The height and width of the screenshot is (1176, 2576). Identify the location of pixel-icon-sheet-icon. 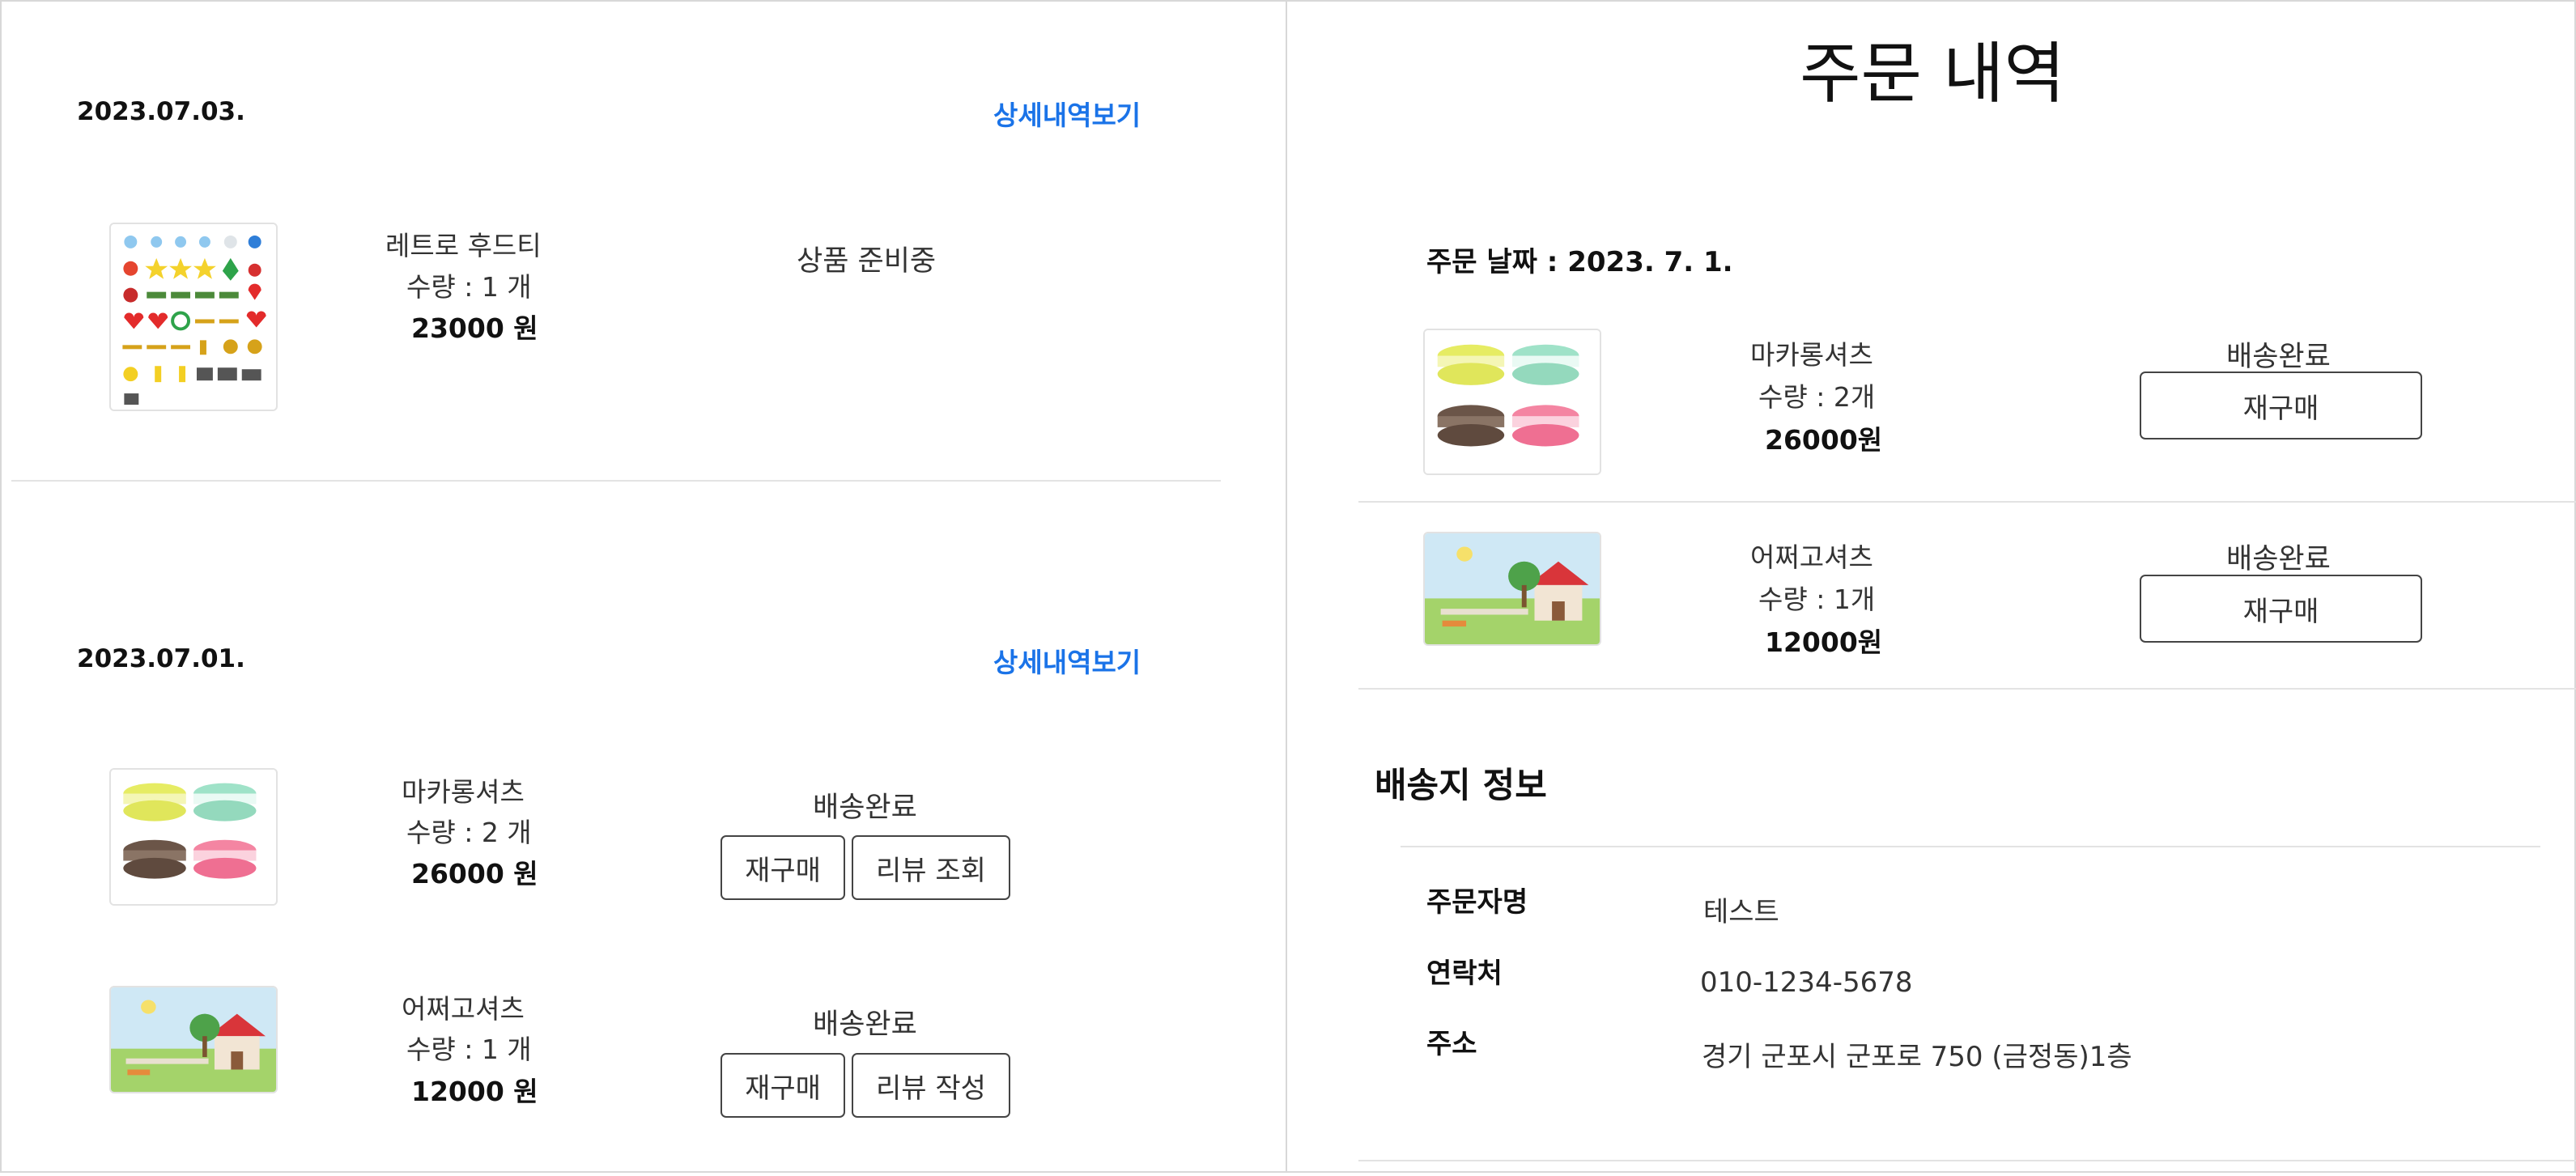
(193, 317).